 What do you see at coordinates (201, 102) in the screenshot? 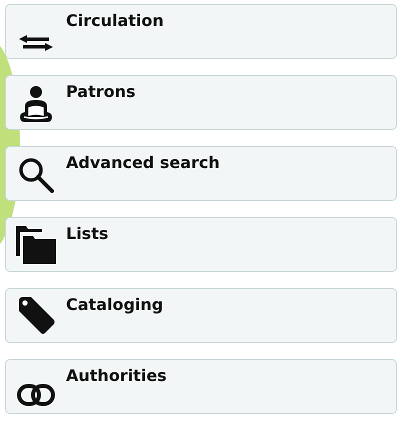
I see `menu-item: Patrons` at bounding box center [201, 102].